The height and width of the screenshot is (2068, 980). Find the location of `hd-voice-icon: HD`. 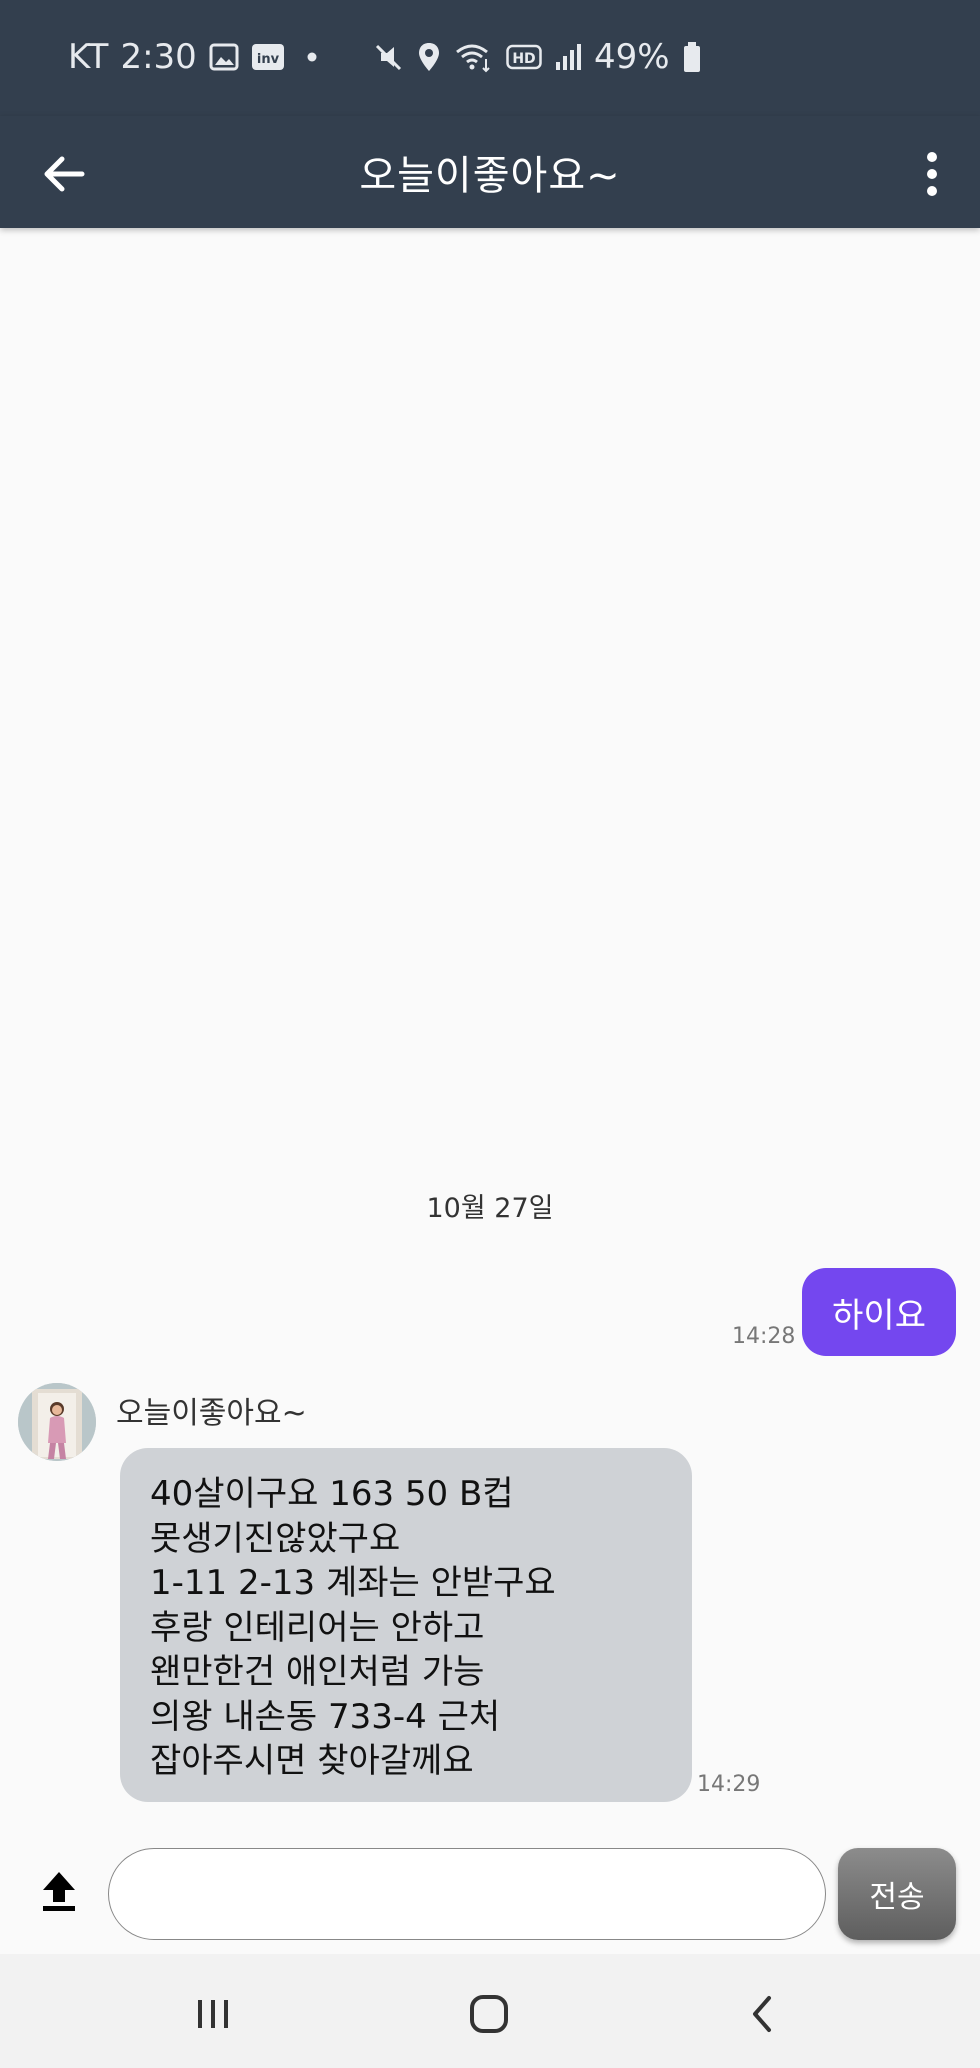

hd-voice-icon: HD is located at coordinates (524, 57).